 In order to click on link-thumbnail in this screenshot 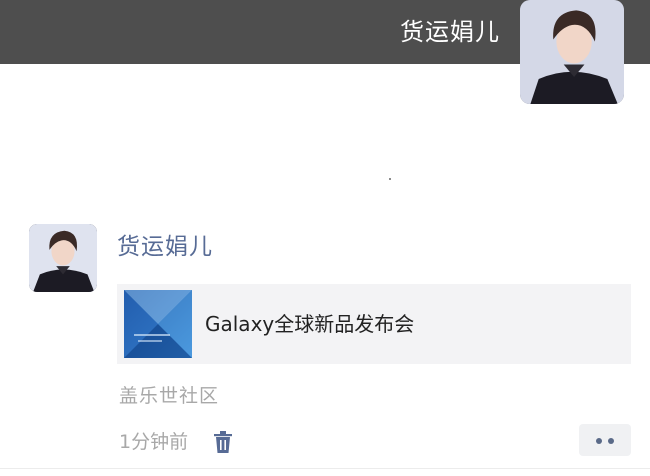, I will do `click(158, 324)`.